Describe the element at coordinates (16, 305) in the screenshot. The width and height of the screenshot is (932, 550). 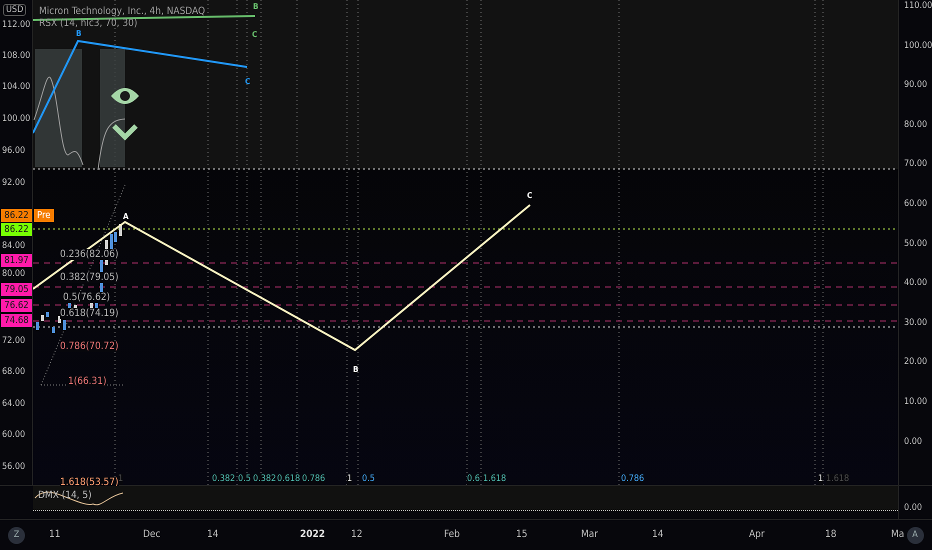
I see `price-badge: 76.62` at that location.